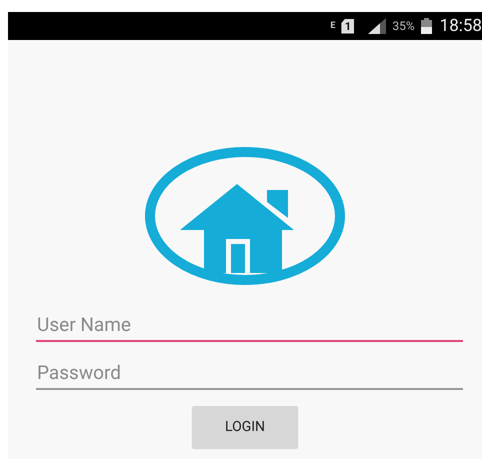 Image resolution: width=482 pixels, height=459 pixels. What do you see at coordinates (249, 327) in the screenshot?
I see `username-field: User Name` at bounding box center [249, 327].